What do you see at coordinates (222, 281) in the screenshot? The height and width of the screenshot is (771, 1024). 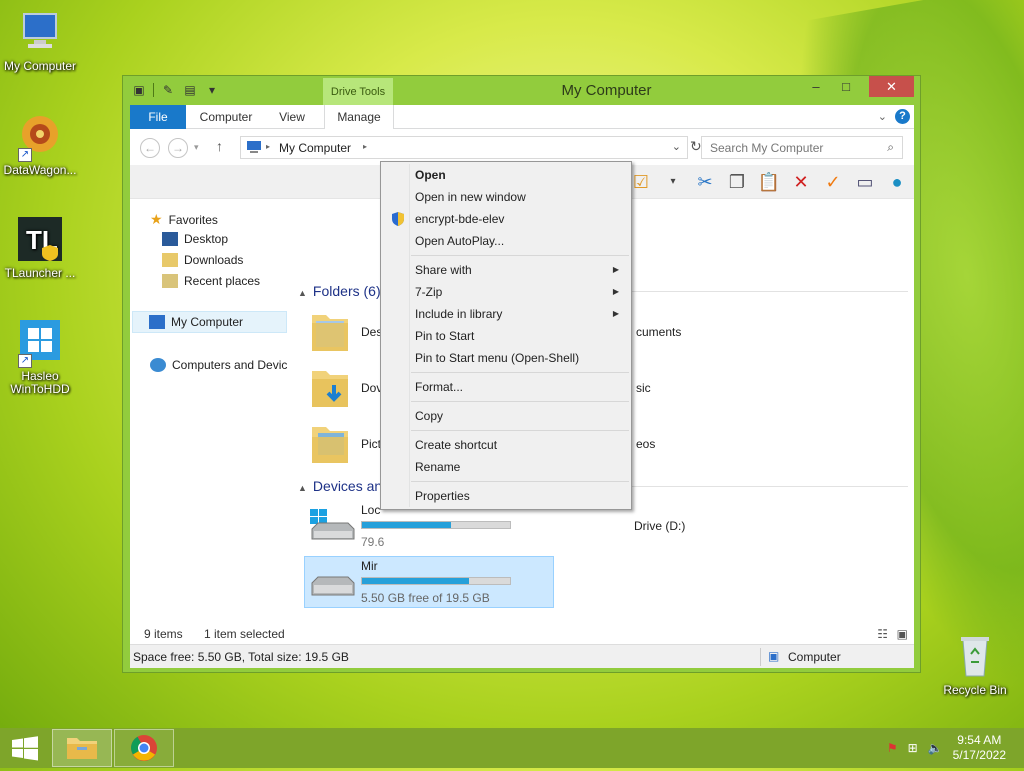 I see `nav-label: Recent places` at bounding box center [222, 281].